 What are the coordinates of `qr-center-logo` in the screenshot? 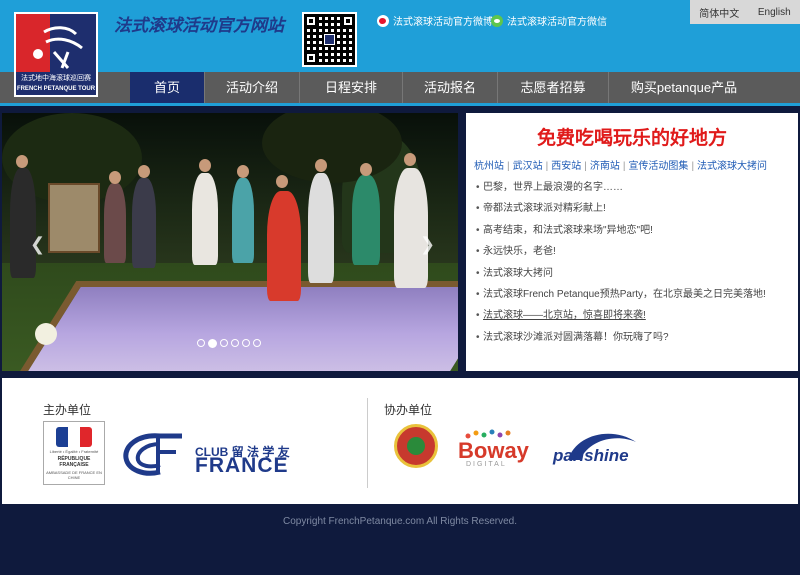 It's located at (329, 39).